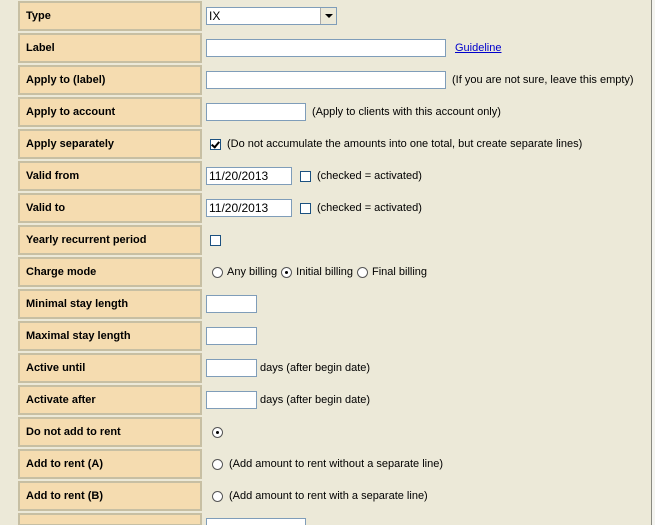 This screenshot has height=525, width=655. I want to click on active-until-input, so click(231, 368).